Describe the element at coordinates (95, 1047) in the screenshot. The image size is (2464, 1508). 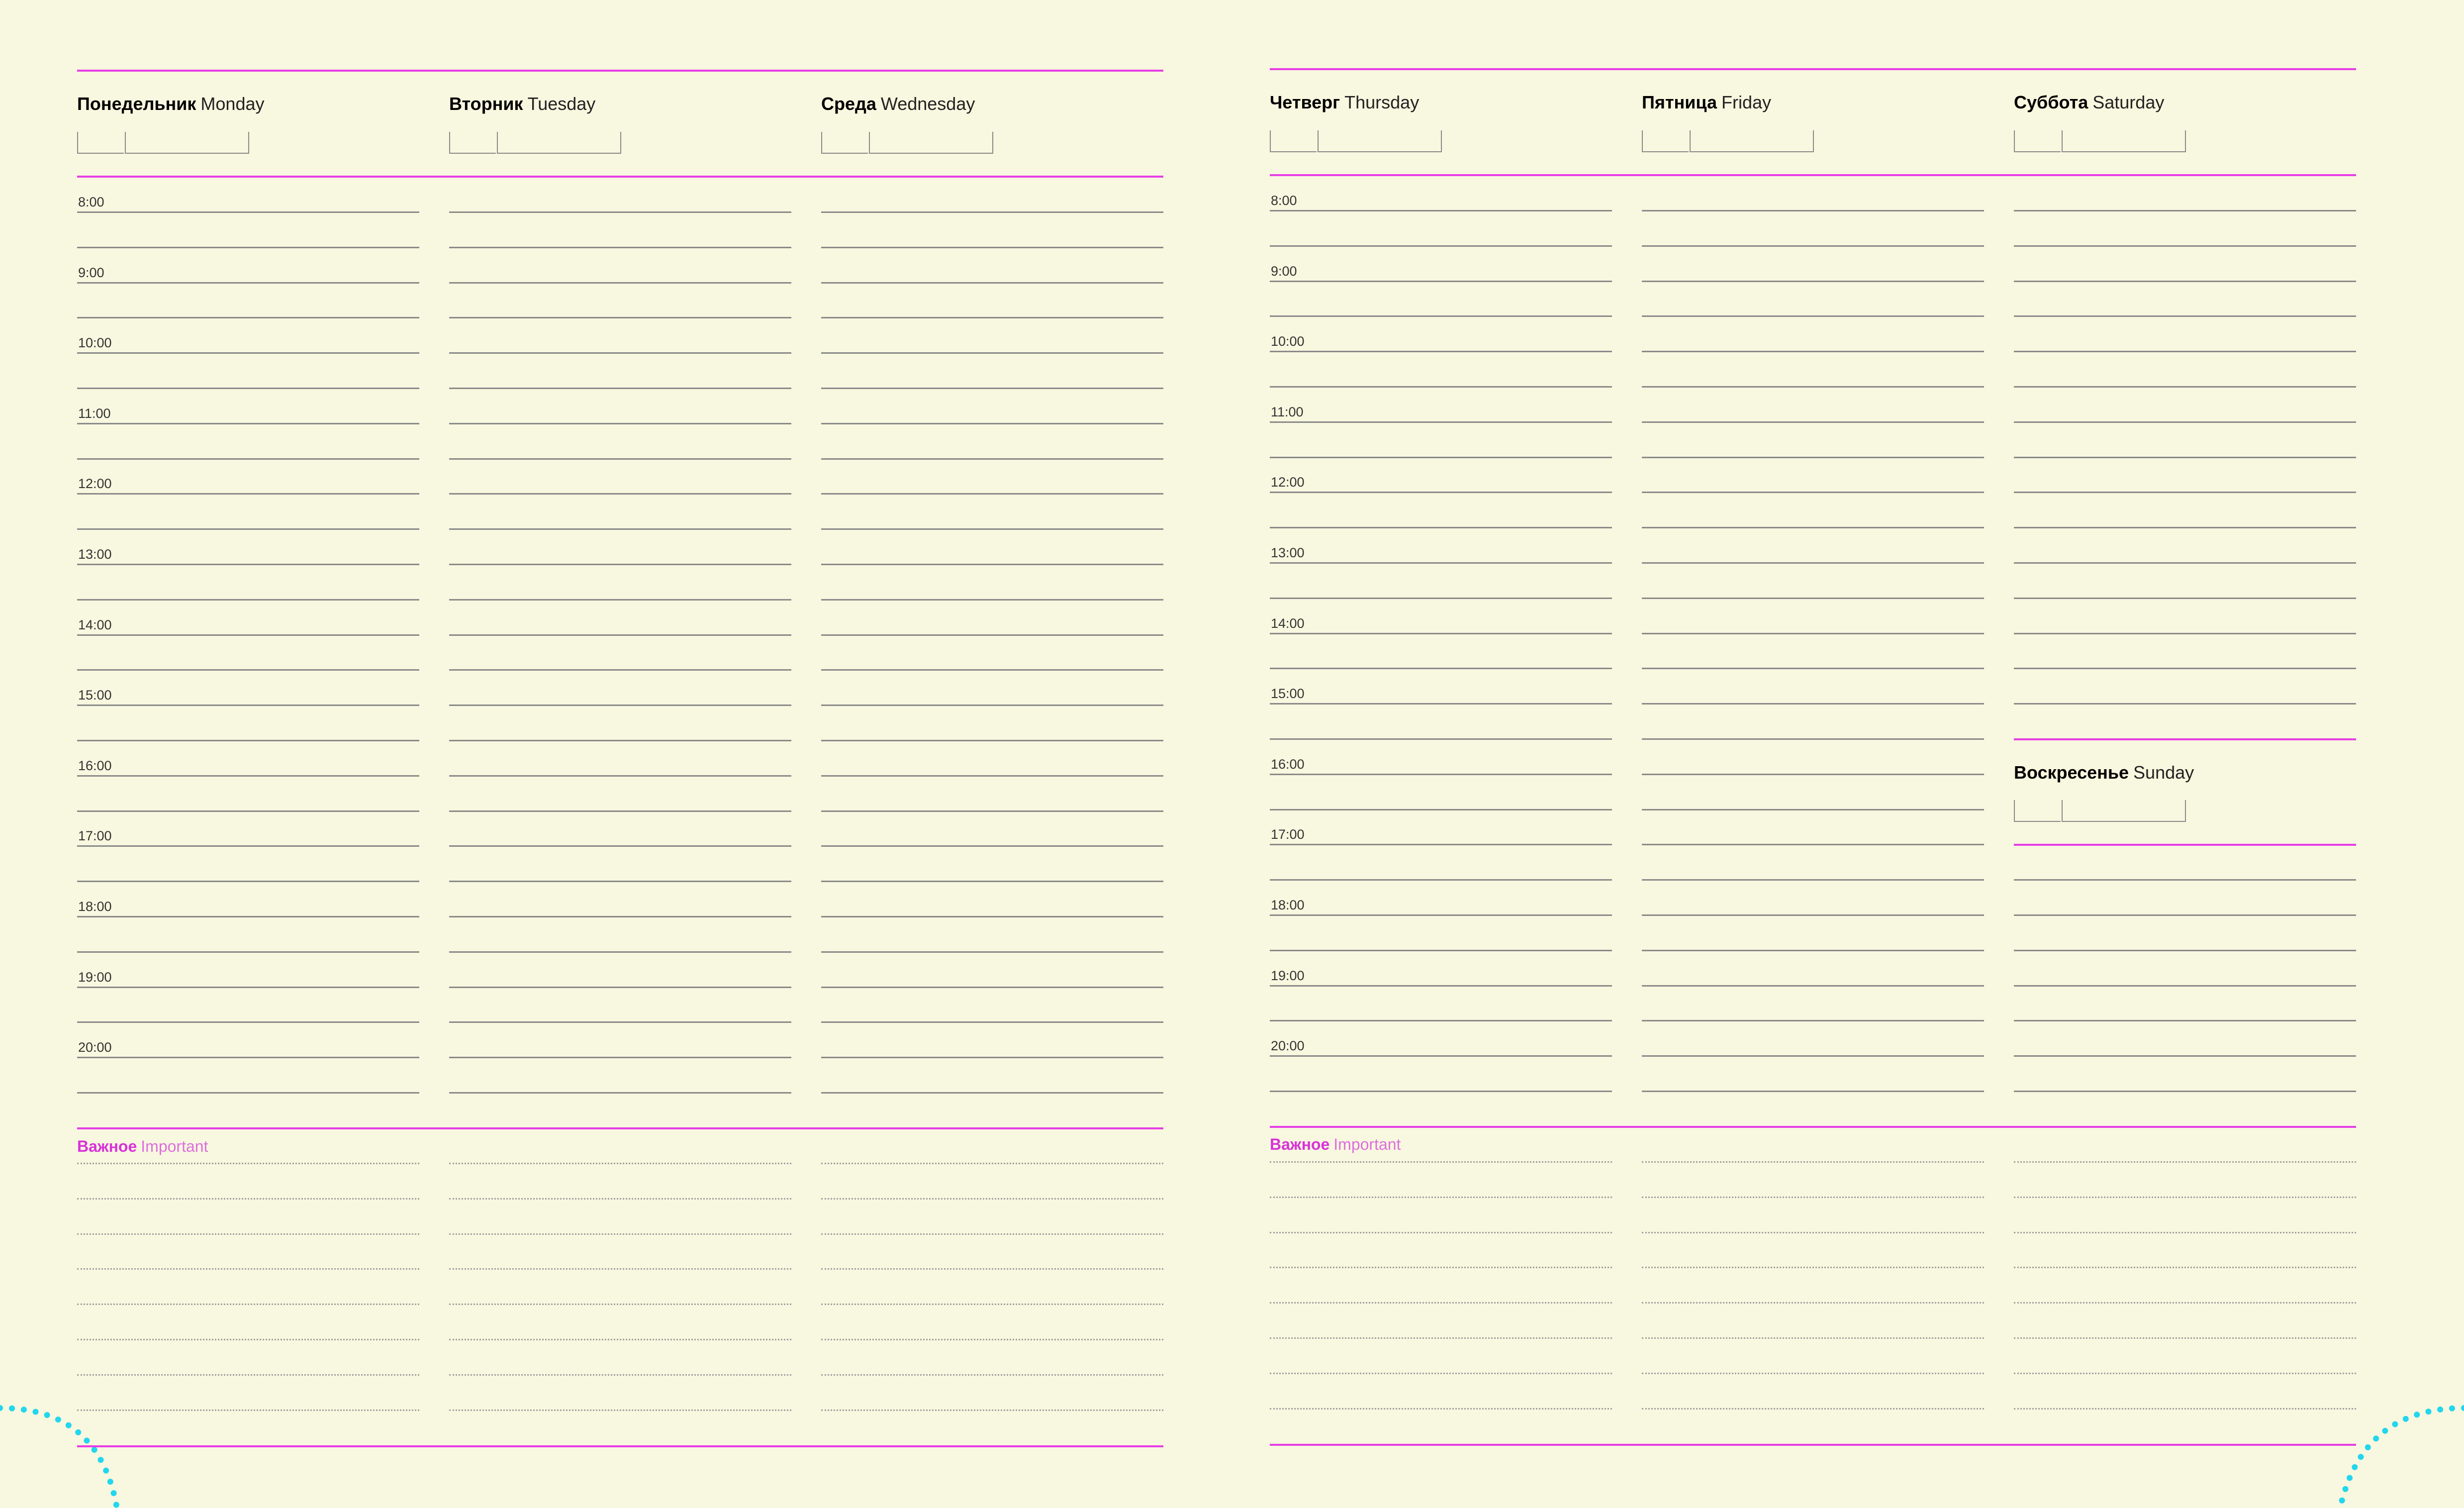
I see `time-label: 20:00` at that location.